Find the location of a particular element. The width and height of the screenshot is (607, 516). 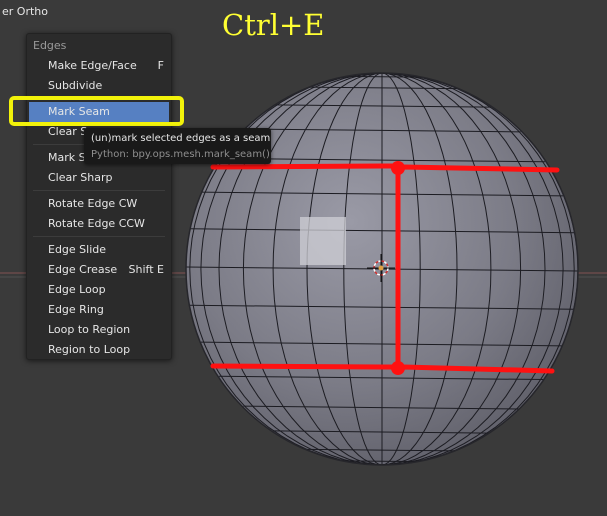

menu-item-rotate-edge-cw: Rotate Edge CW is located at coordinates (99, 204).